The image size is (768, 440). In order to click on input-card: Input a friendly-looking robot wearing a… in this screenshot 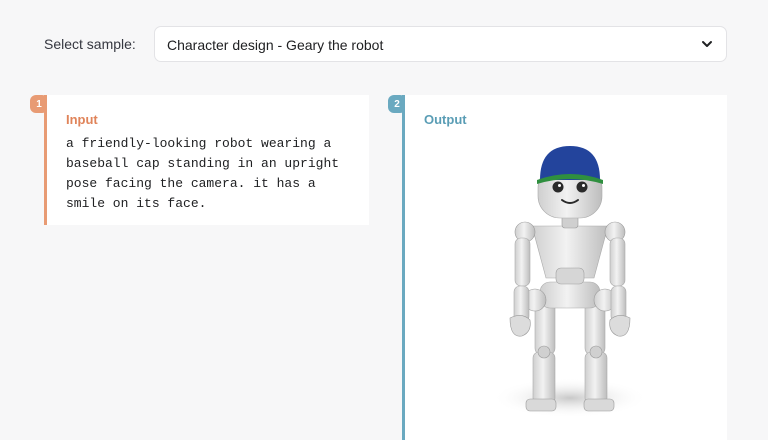, I will do `click(206, 160)`.